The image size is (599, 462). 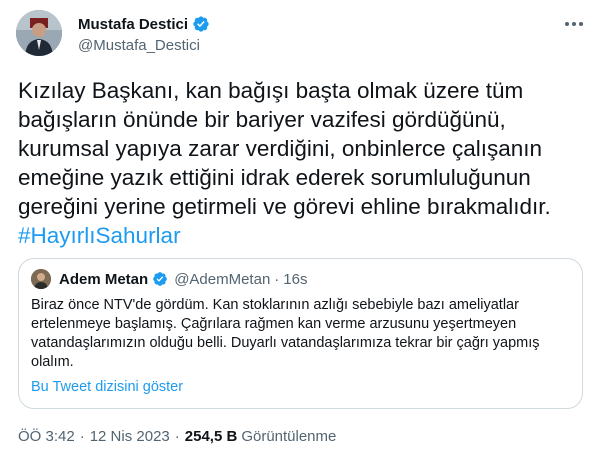 I want to click on more-options-icon, so click(x=574, y=24).